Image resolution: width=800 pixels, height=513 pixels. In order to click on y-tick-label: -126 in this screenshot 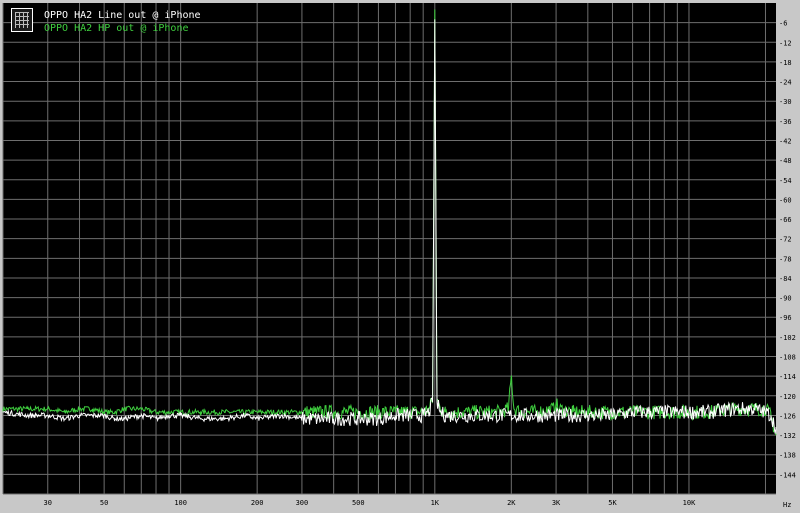, I will do `click(787, 416)`.